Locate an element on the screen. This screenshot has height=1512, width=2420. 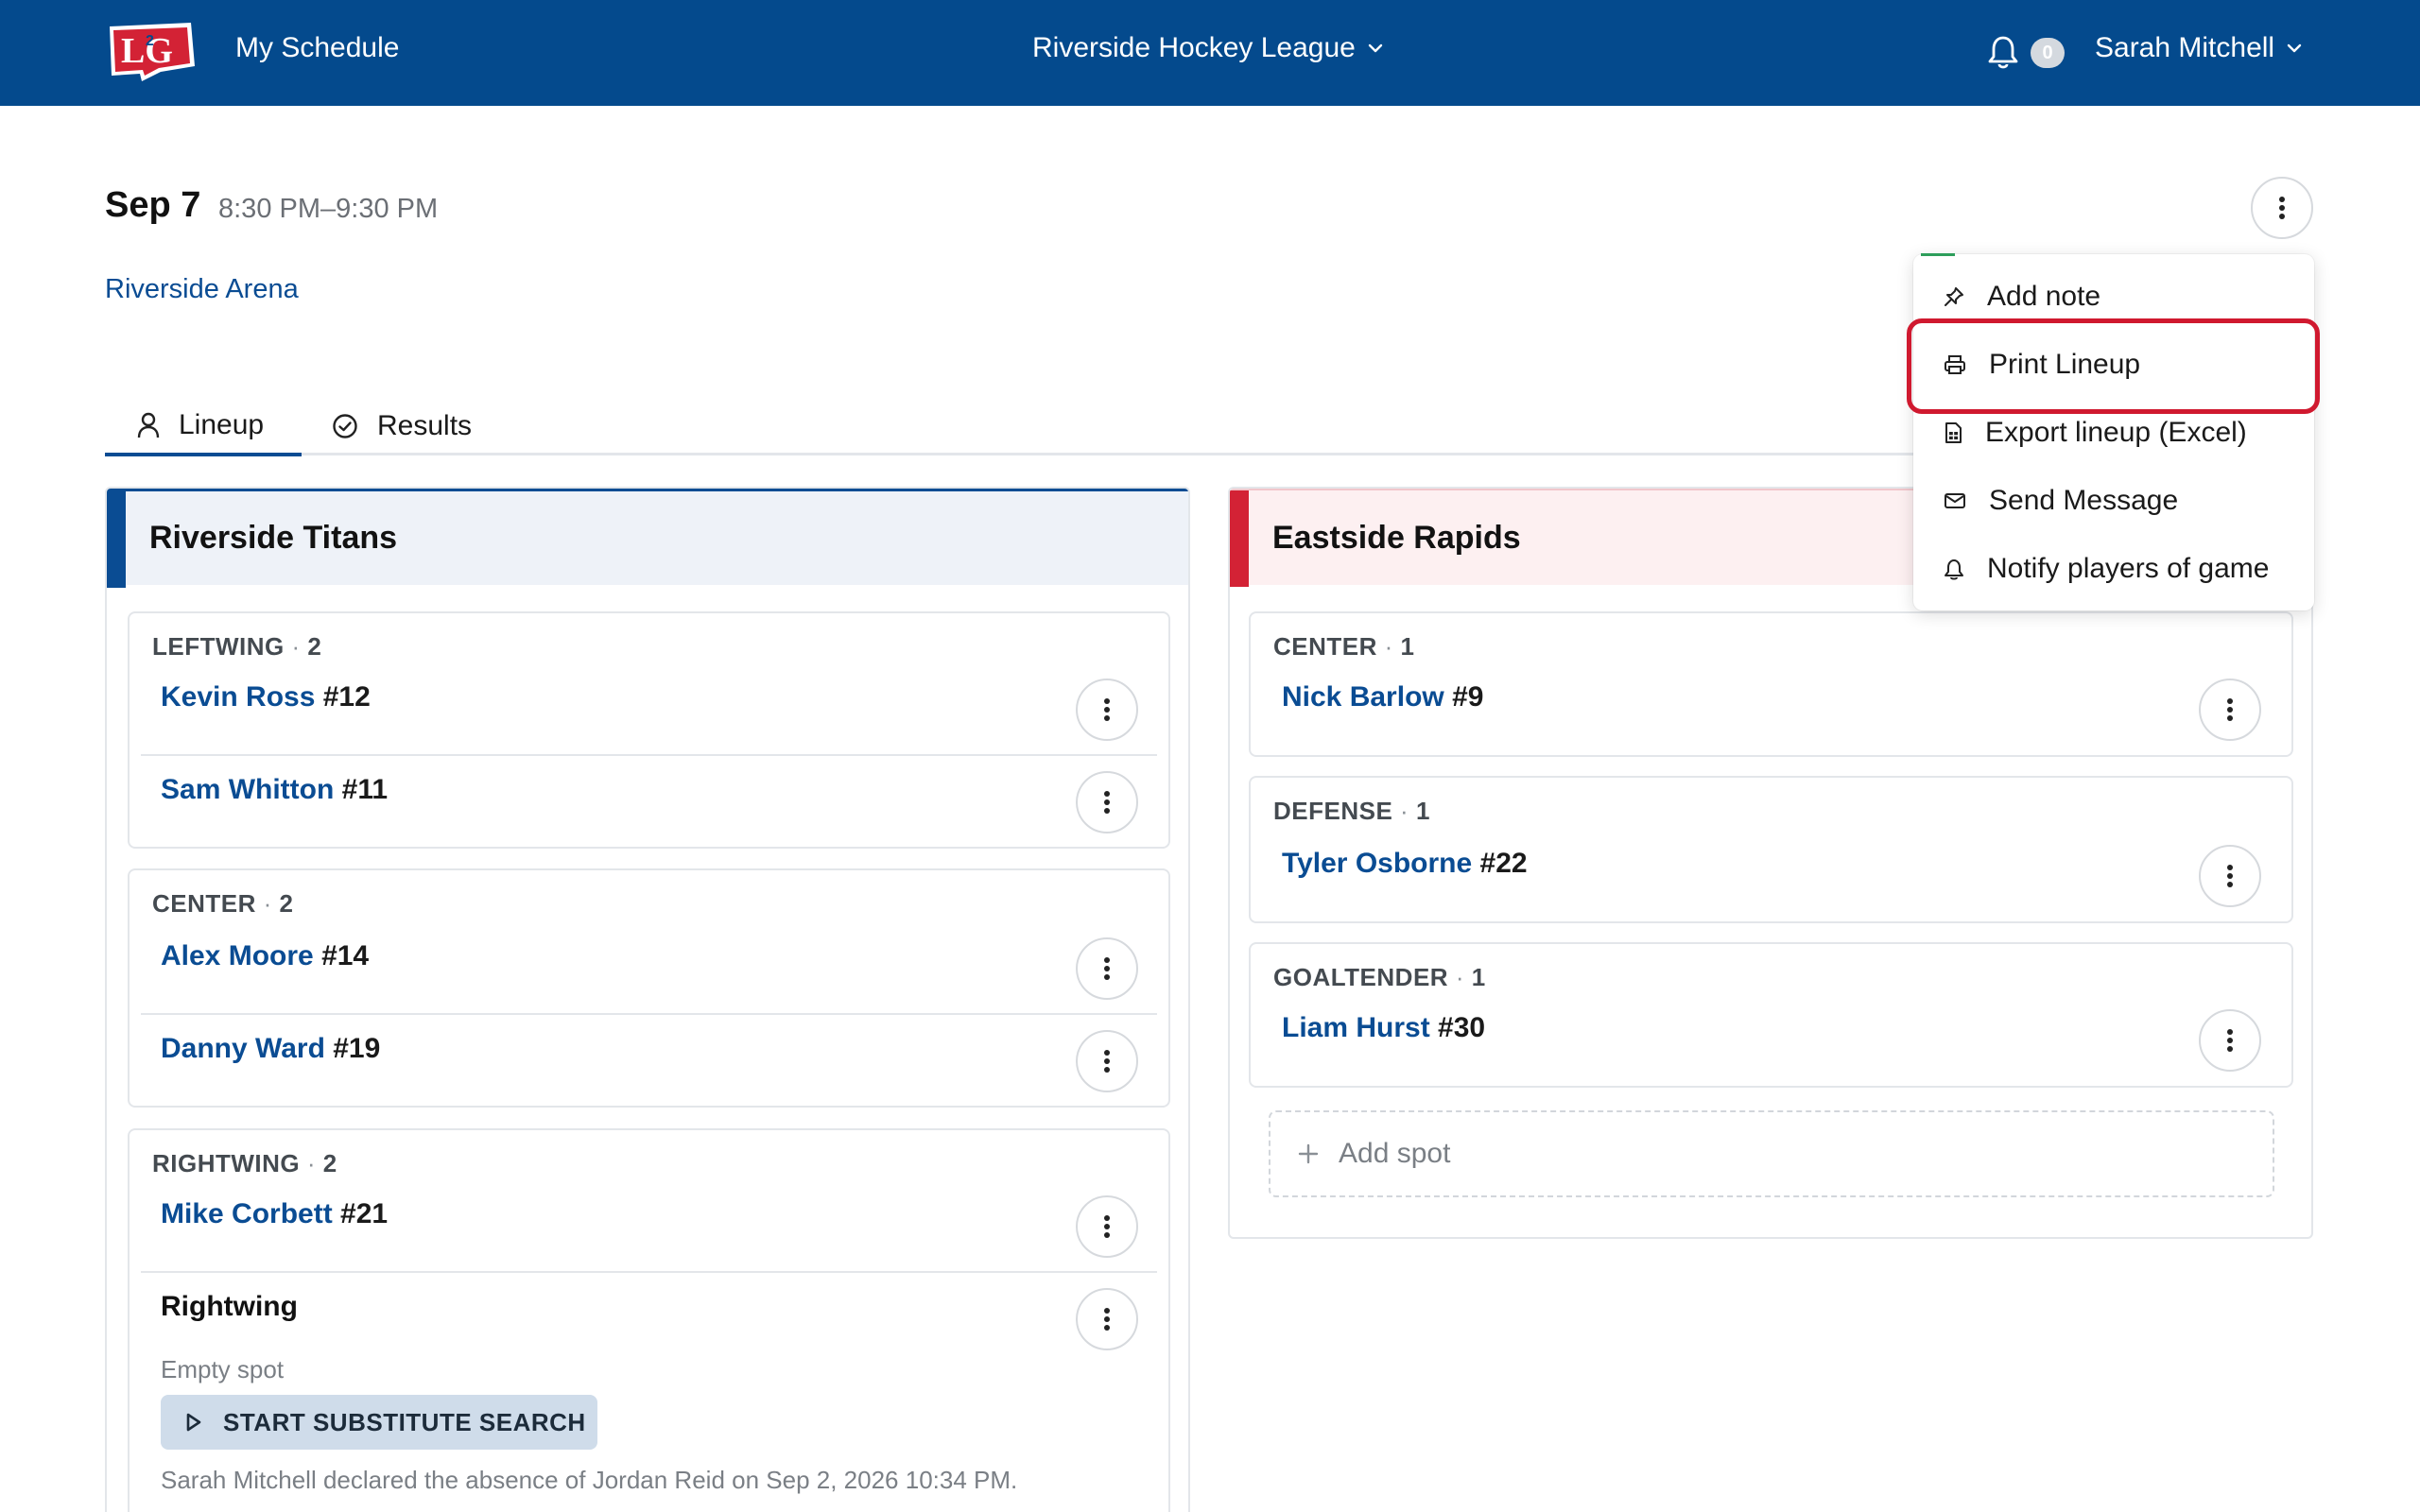
empty-spot-more-button is located at coordinates (1107, 1319).